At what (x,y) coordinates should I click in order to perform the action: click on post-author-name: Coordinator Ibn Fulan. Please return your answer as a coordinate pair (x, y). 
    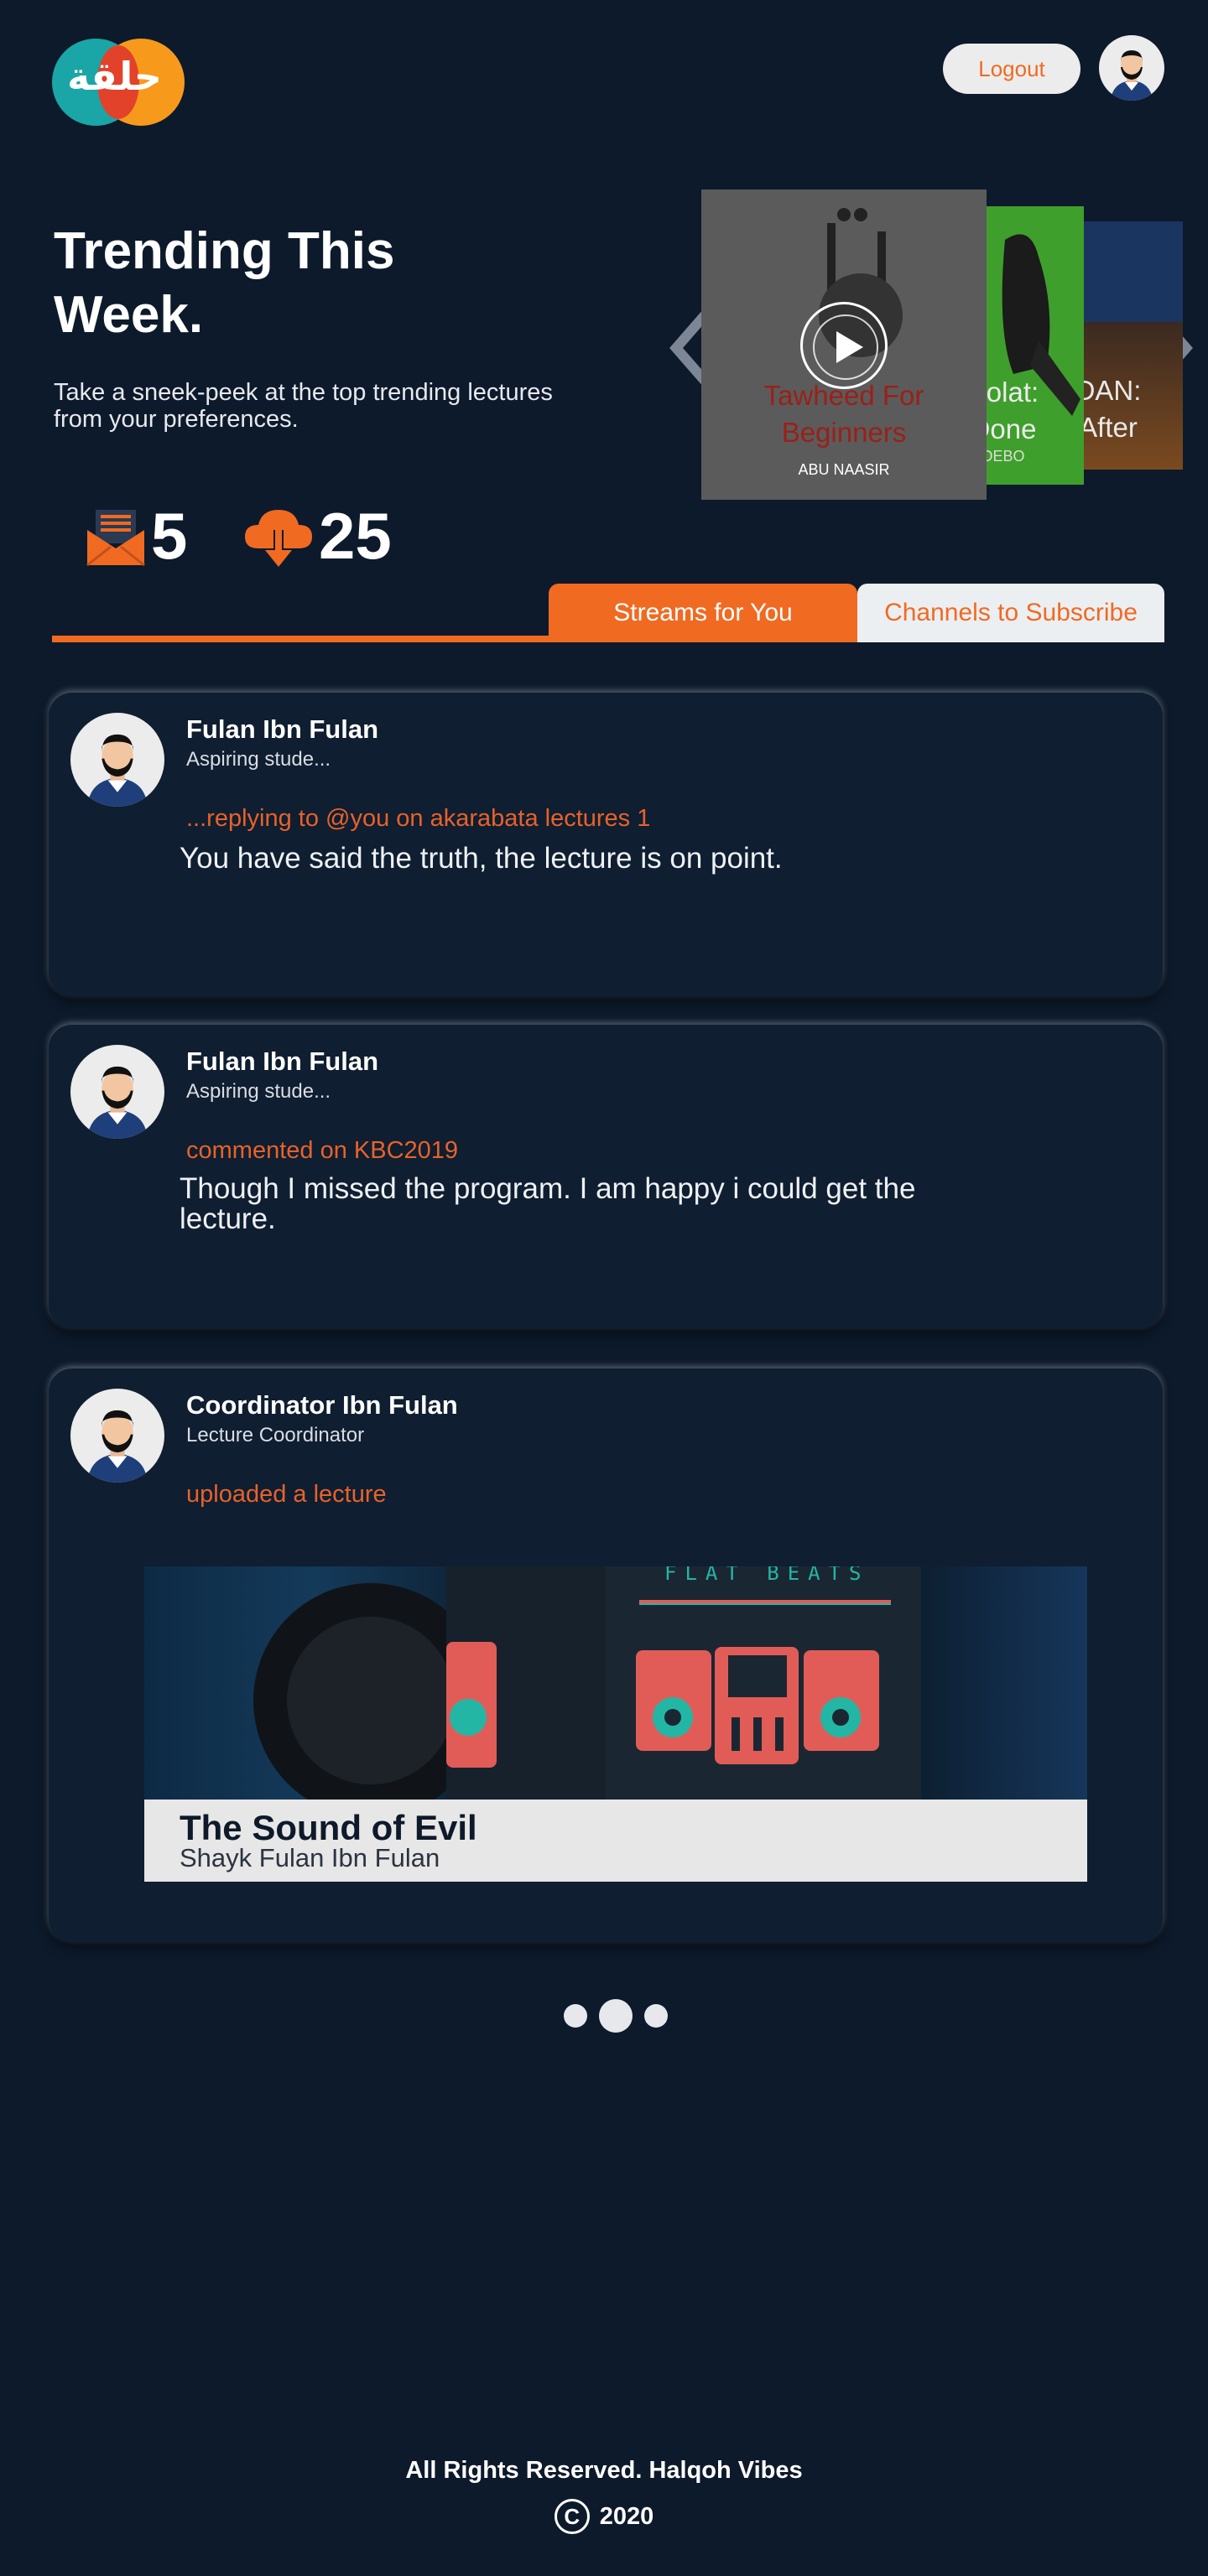
    Looking at the image, I should click on (322, 1405).